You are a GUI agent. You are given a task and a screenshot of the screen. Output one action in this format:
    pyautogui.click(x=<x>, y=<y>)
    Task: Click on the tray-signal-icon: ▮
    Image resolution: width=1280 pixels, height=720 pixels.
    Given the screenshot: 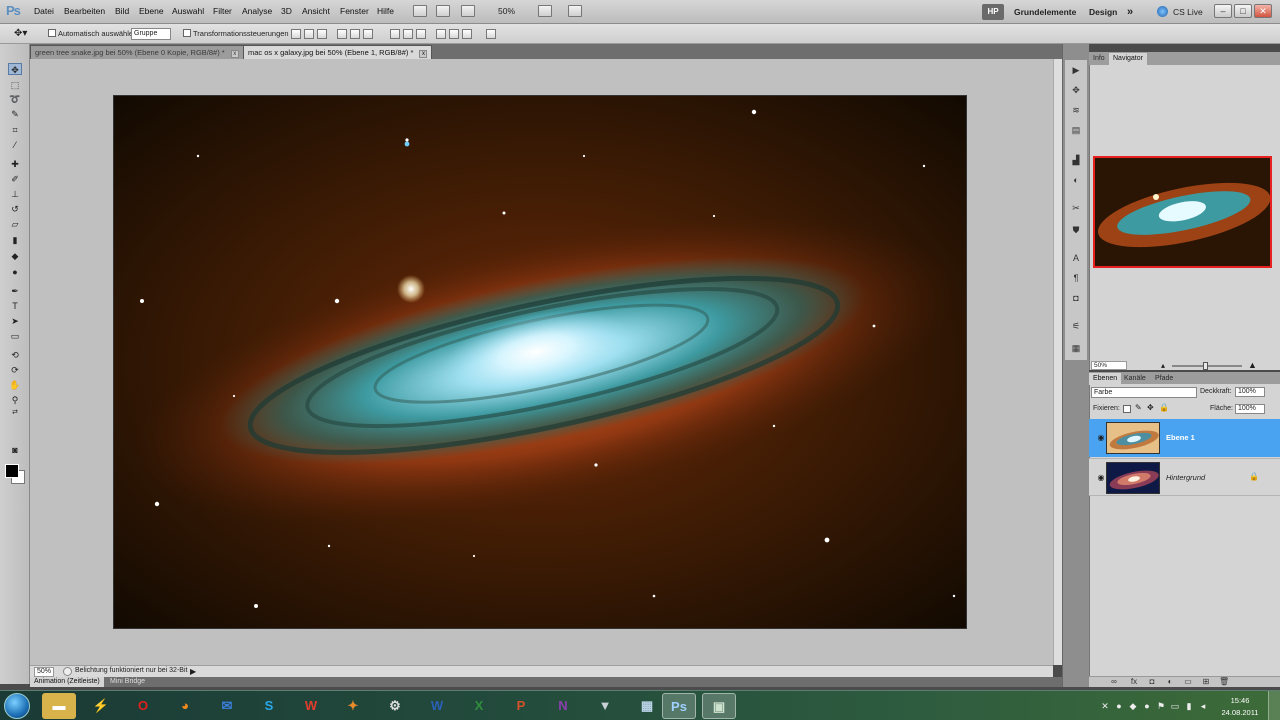 What is the action you would take?
    pyautogui.click(x=1189, y=706)
    